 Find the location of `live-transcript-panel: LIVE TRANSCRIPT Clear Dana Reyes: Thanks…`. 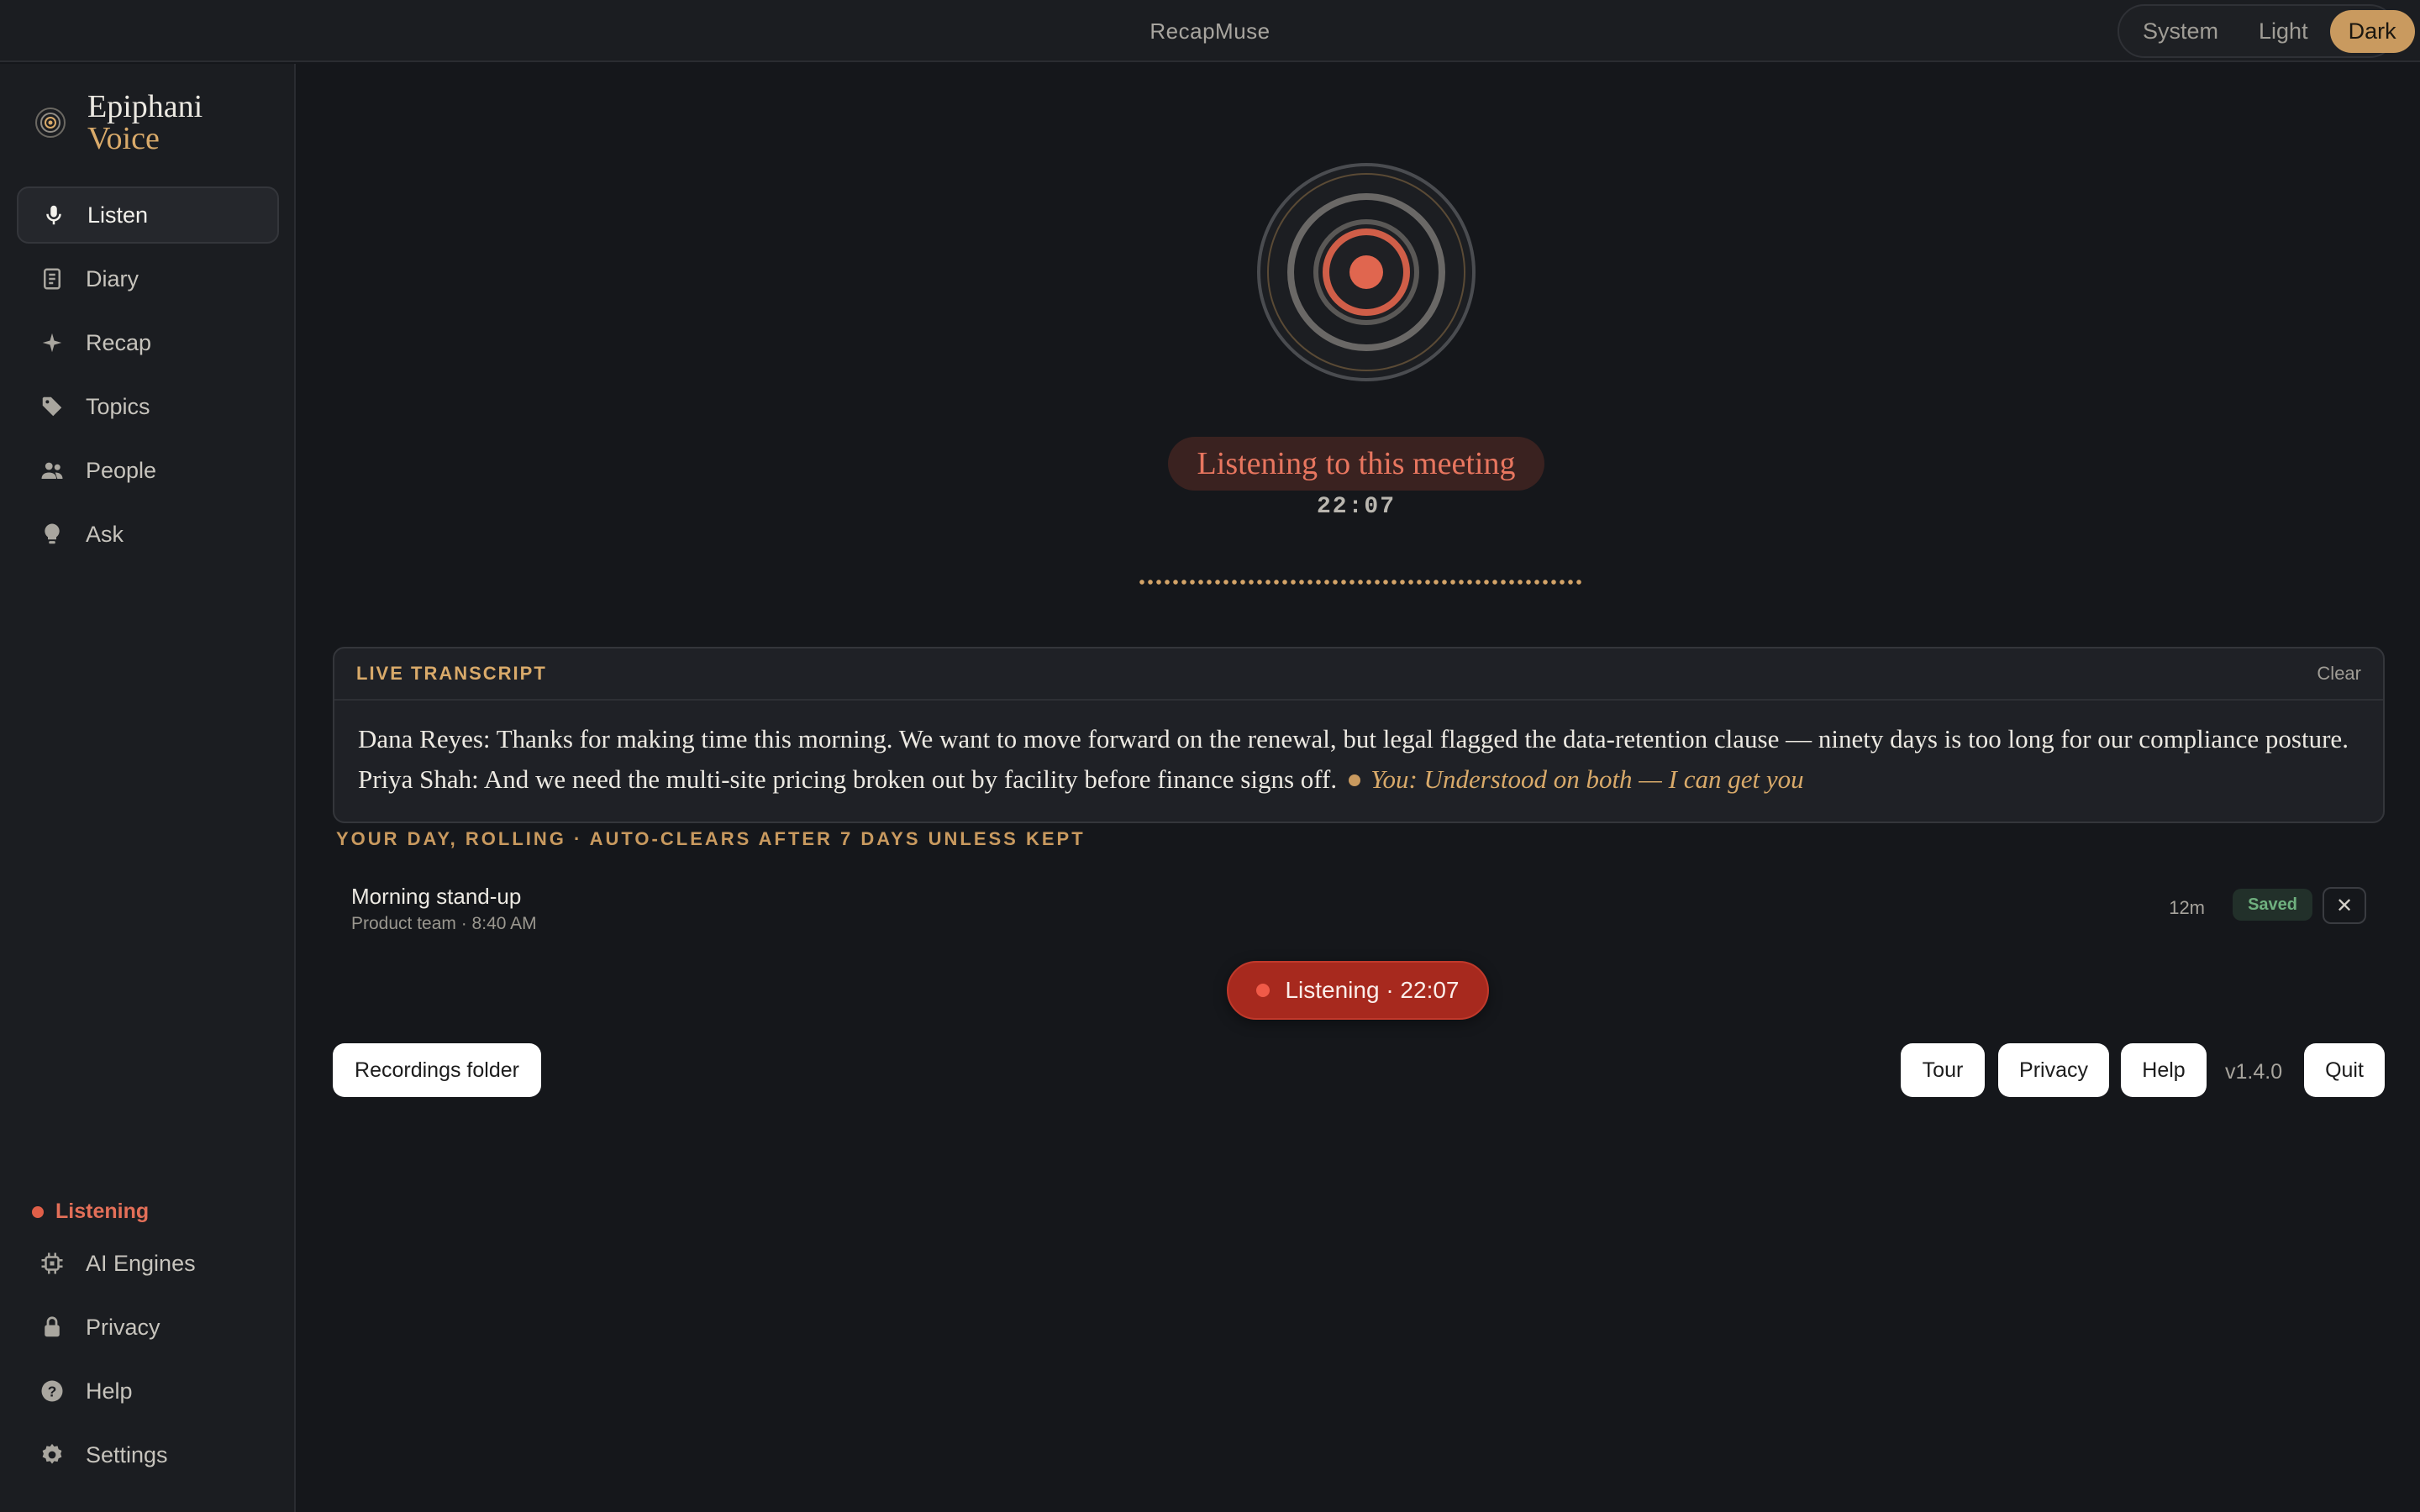

live-transcript-panel: LIVE TRANSCRIPT Clear Dana Reyes: Thanks… is located at coordinates (1359, 735).